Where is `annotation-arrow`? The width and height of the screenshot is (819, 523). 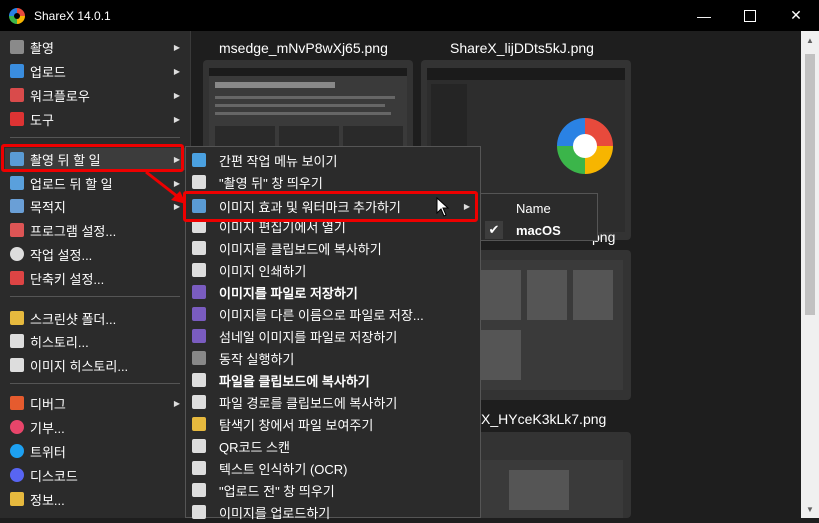
annotation-arrow is located at coordinates (165, 187).